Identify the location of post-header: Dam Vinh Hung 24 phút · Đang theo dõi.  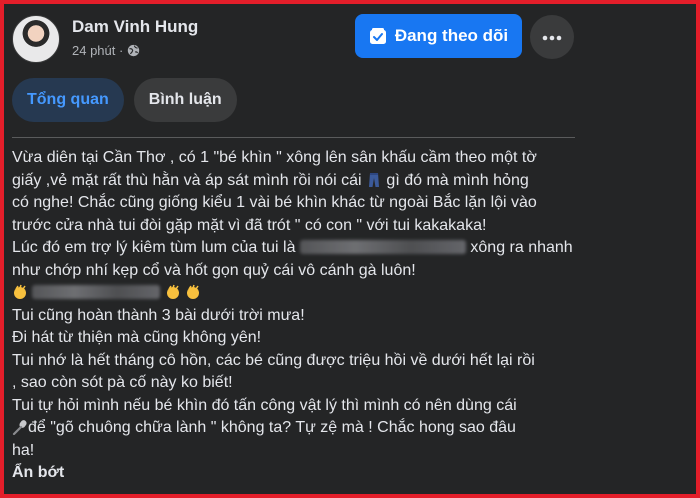
(350, 40).